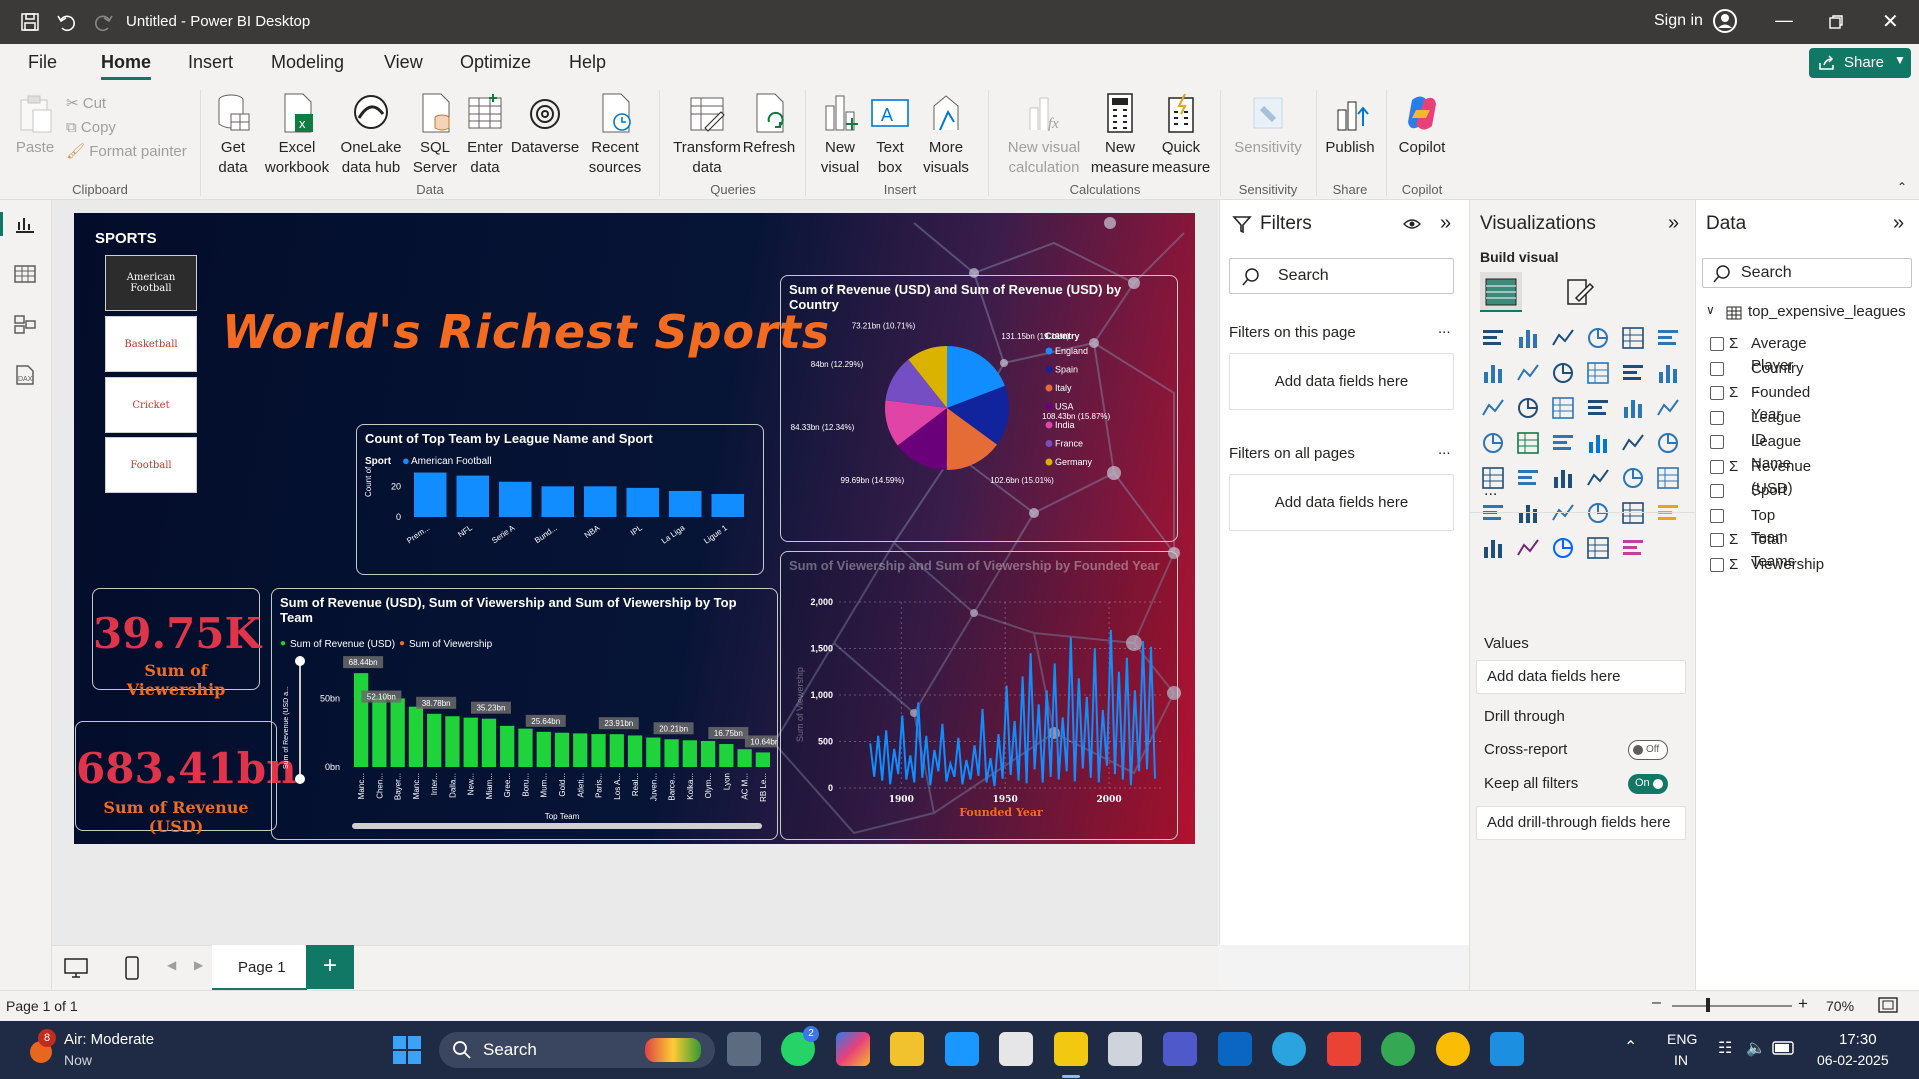  I want to click on file-explorer-icon, so click(907, 1049).